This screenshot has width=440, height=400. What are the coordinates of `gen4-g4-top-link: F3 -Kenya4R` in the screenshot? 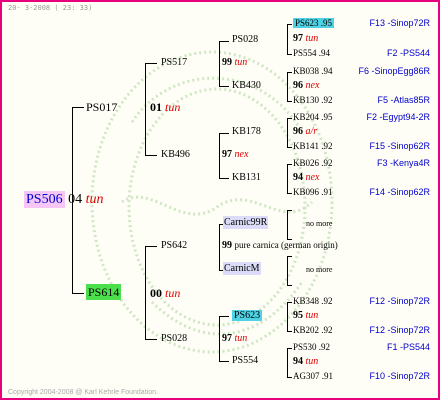 It's located at (403, 163).